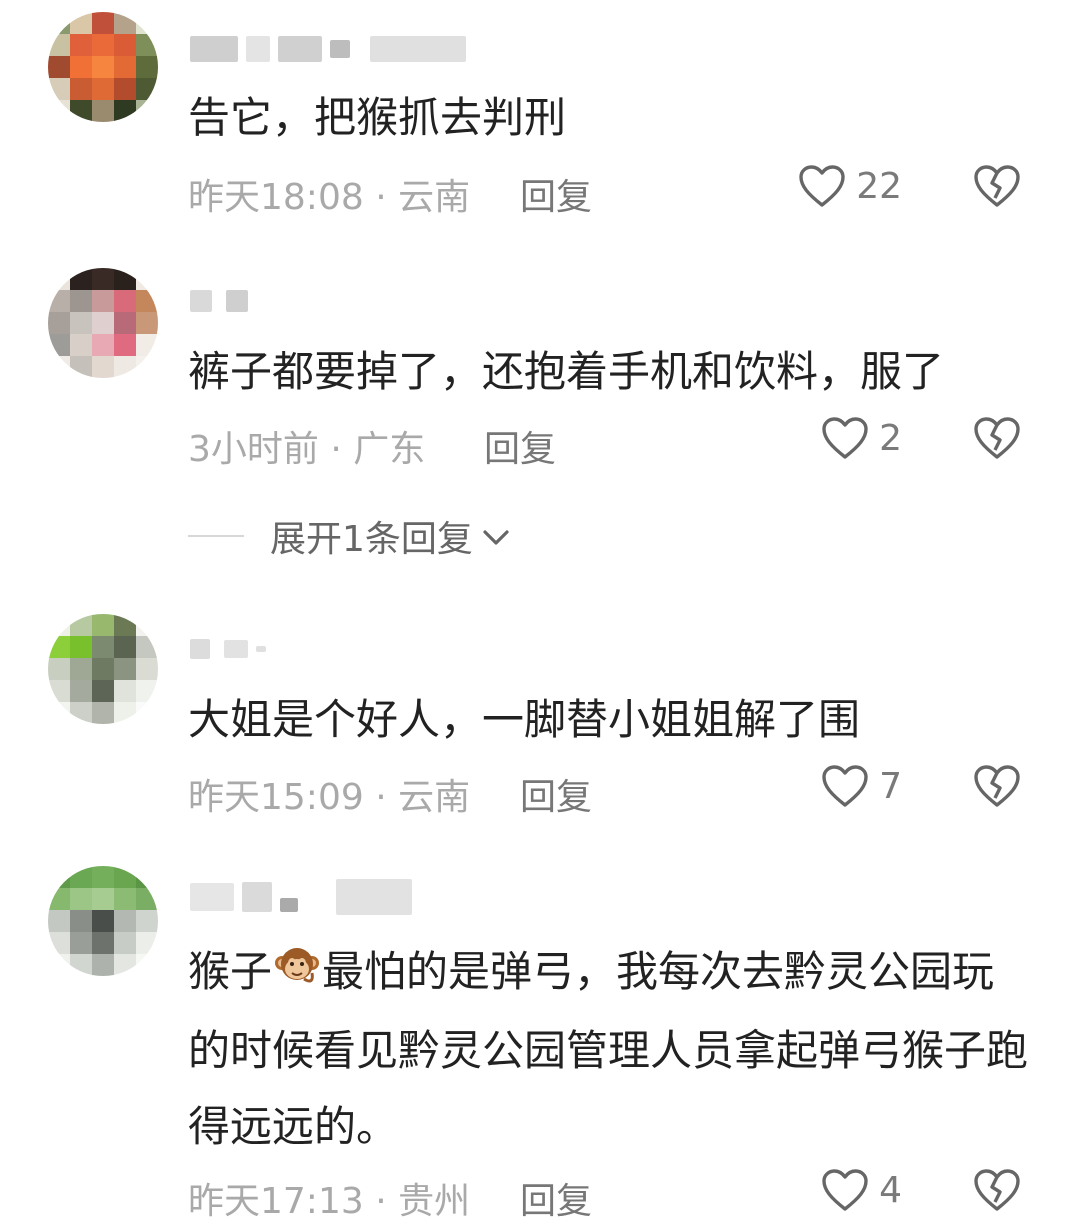 This screenshot has width=1080, height=1224. I want to click on like-button: 2, so click(861, 438).